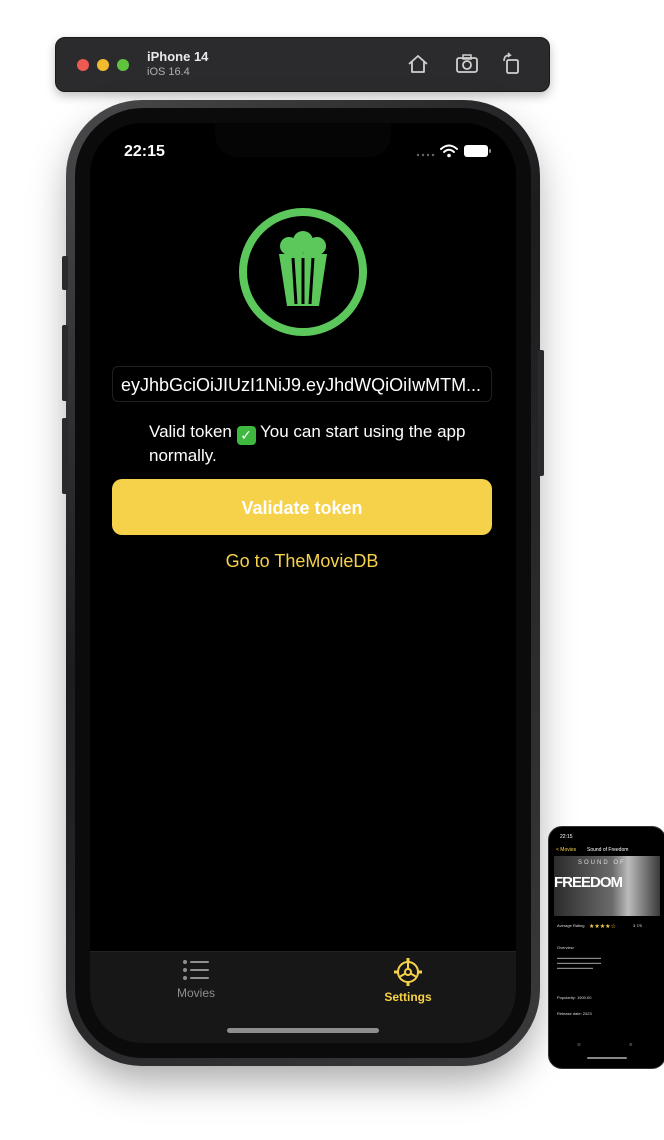 The height and width of the screenshot is (1140, 664). I want to click on tab-settings-label: Settings, so click(408, 997).